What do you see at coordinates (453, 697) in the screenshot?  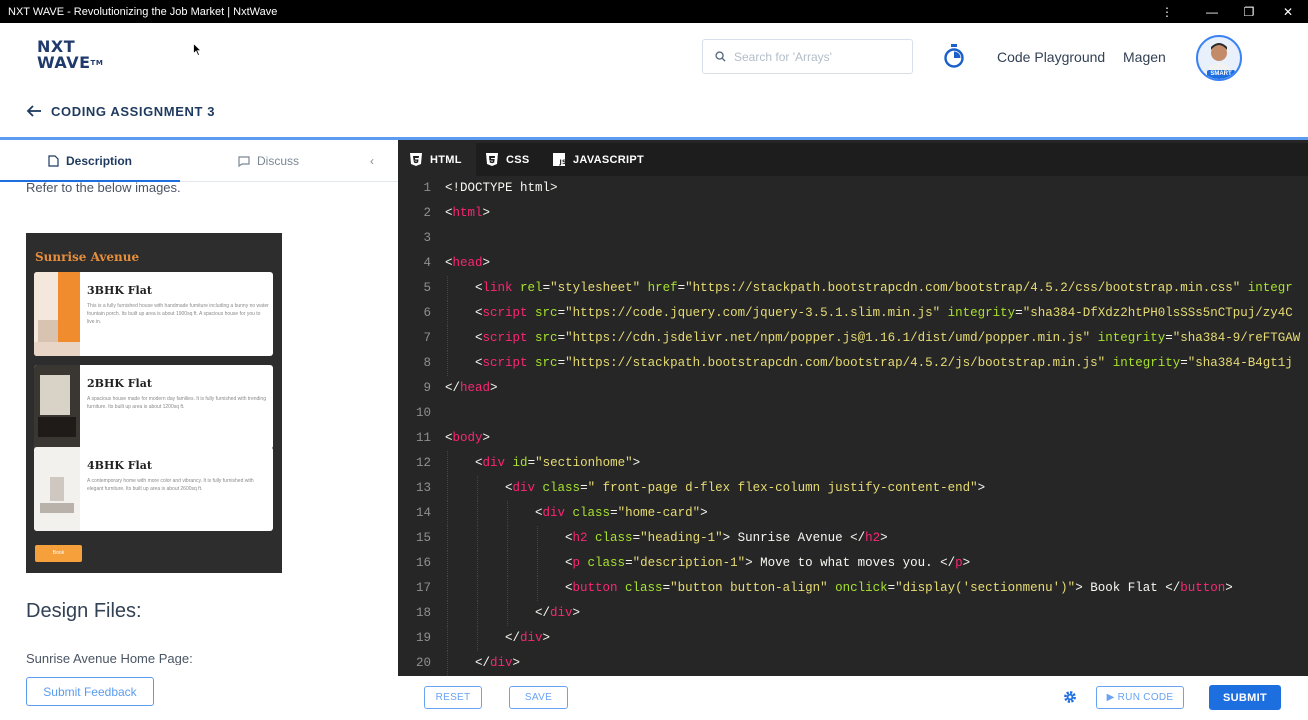 I see `reset-button: RESET` at bounding box center [453, 697].